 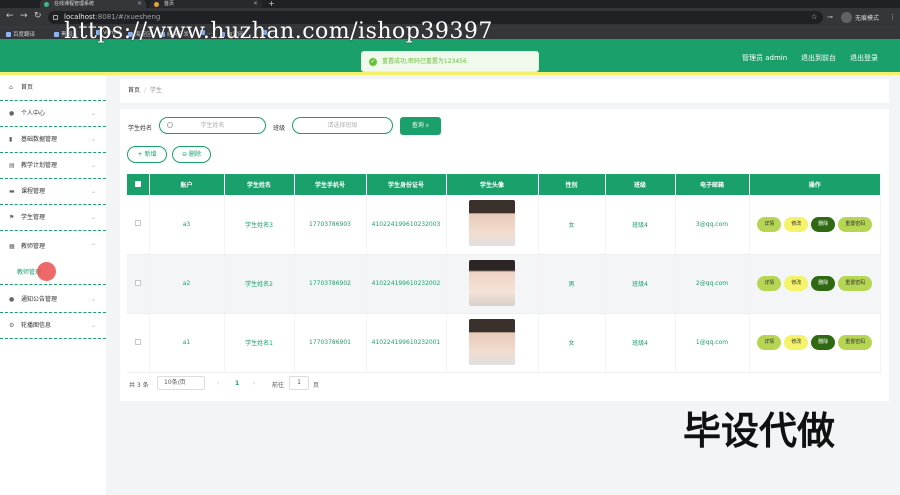 I want to click on student-name-placeholder: 学生姓名, so click(x=212, y=125).